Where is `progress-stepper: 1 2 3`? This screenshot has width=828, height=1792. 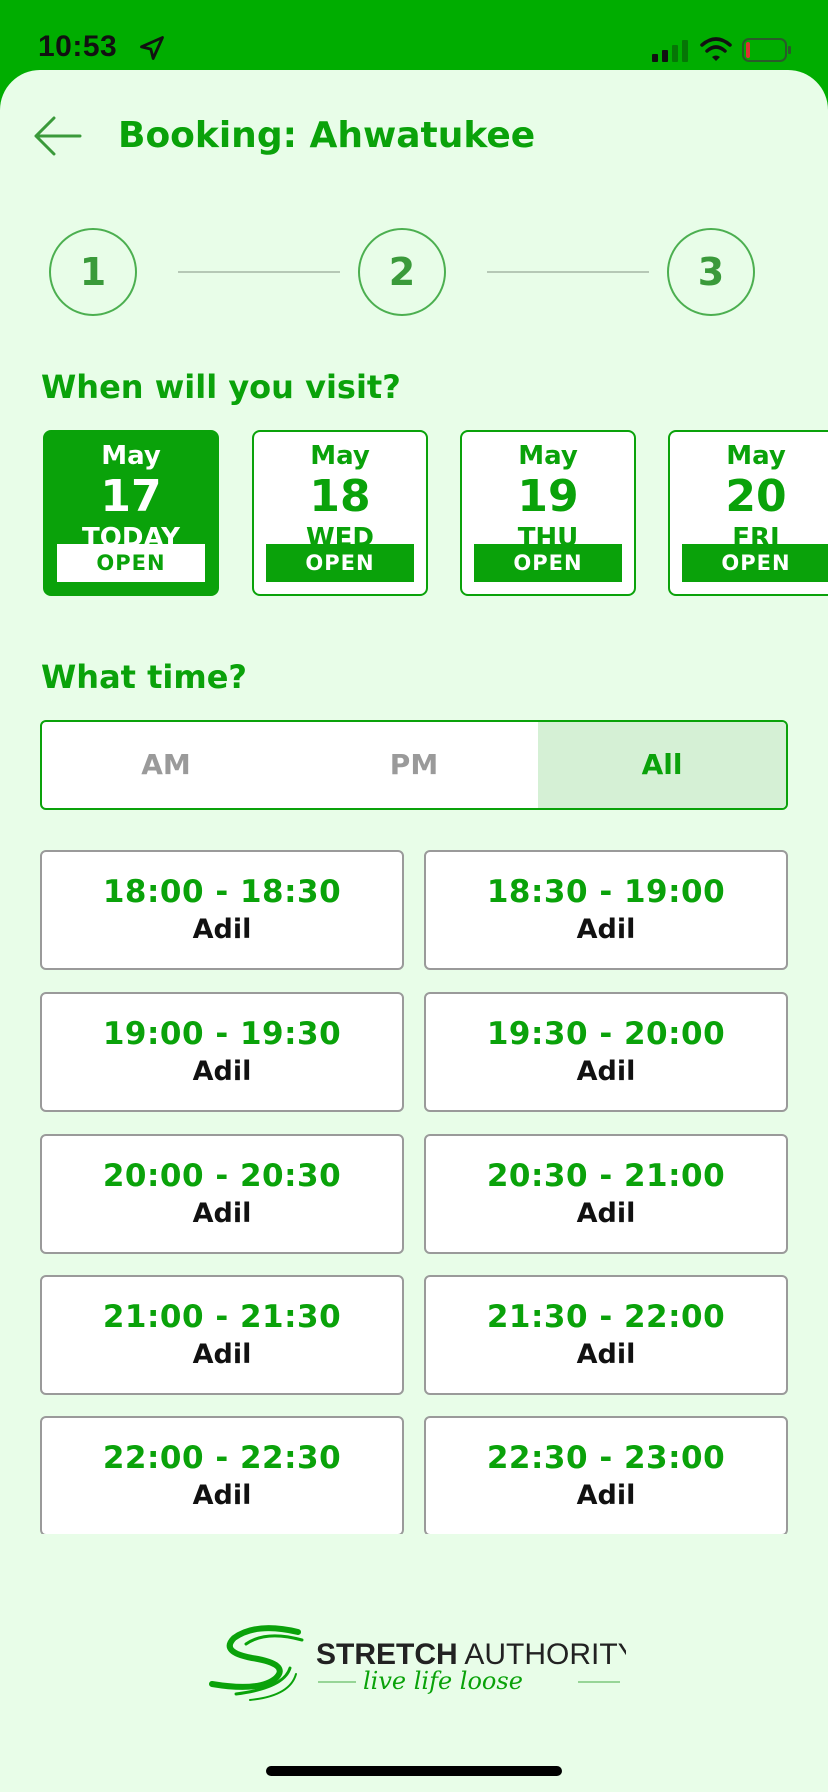
progress-stepper: 1 2 3 is located at coordinates (414, 273).